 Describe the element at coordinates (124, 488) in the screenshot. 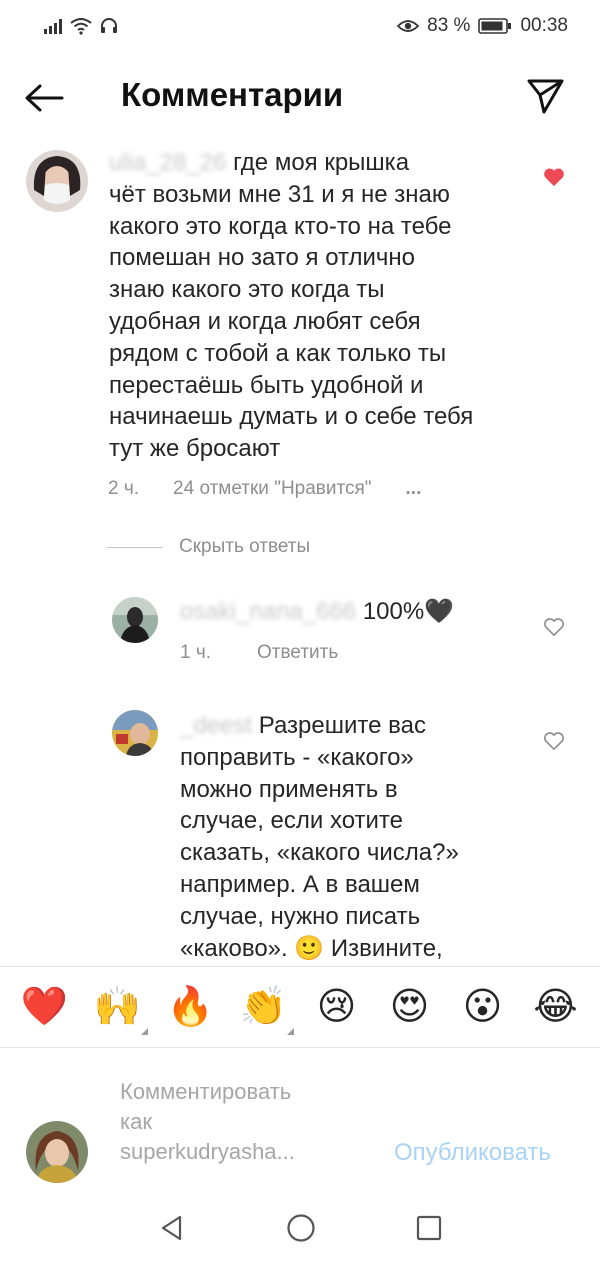

I see `comment-time: 2 ч.` at that location.